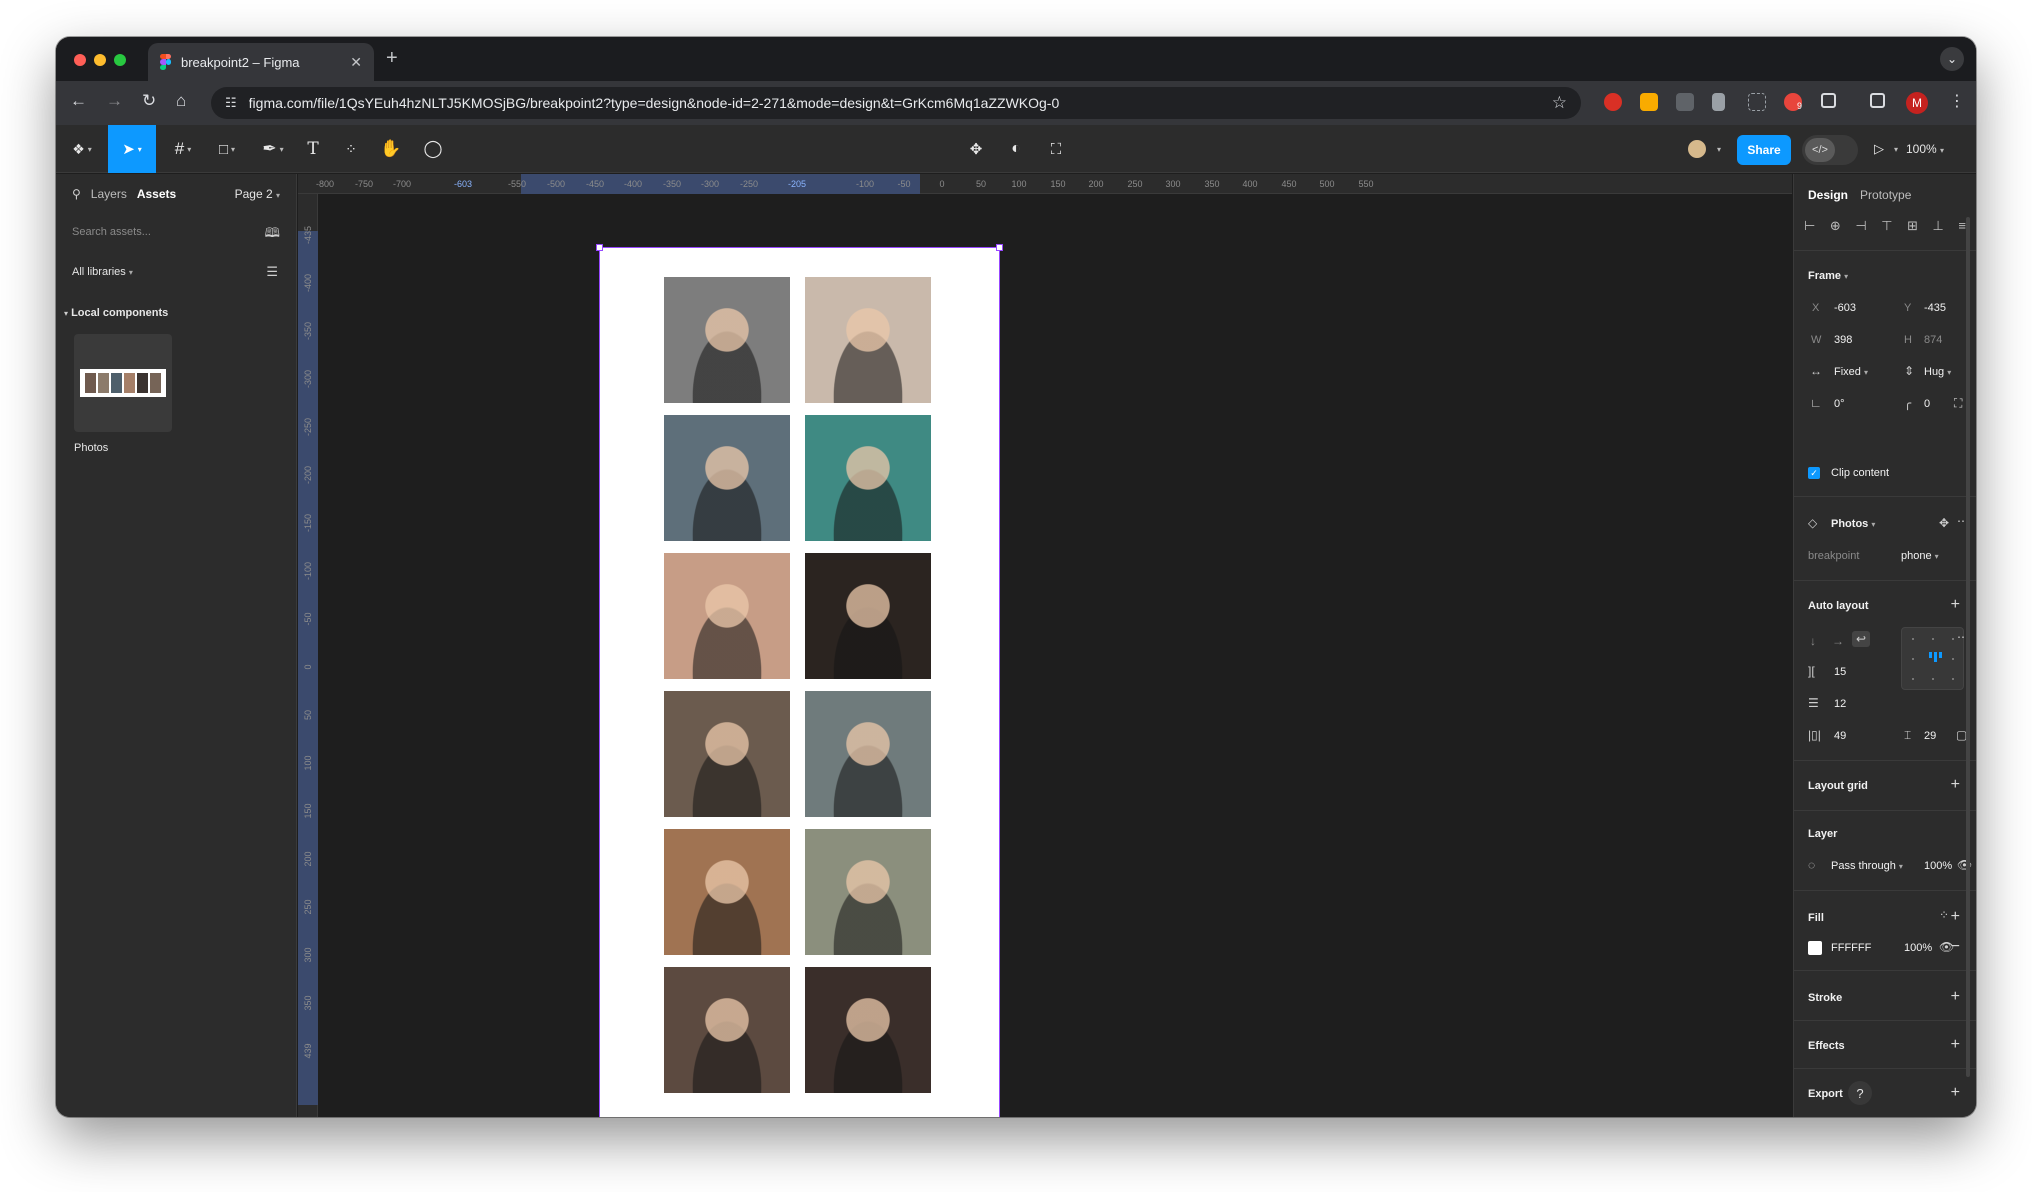 The image size is (2032, 1192). I want to click on styles-grid-icon: ⁘, so click(1944, 915).